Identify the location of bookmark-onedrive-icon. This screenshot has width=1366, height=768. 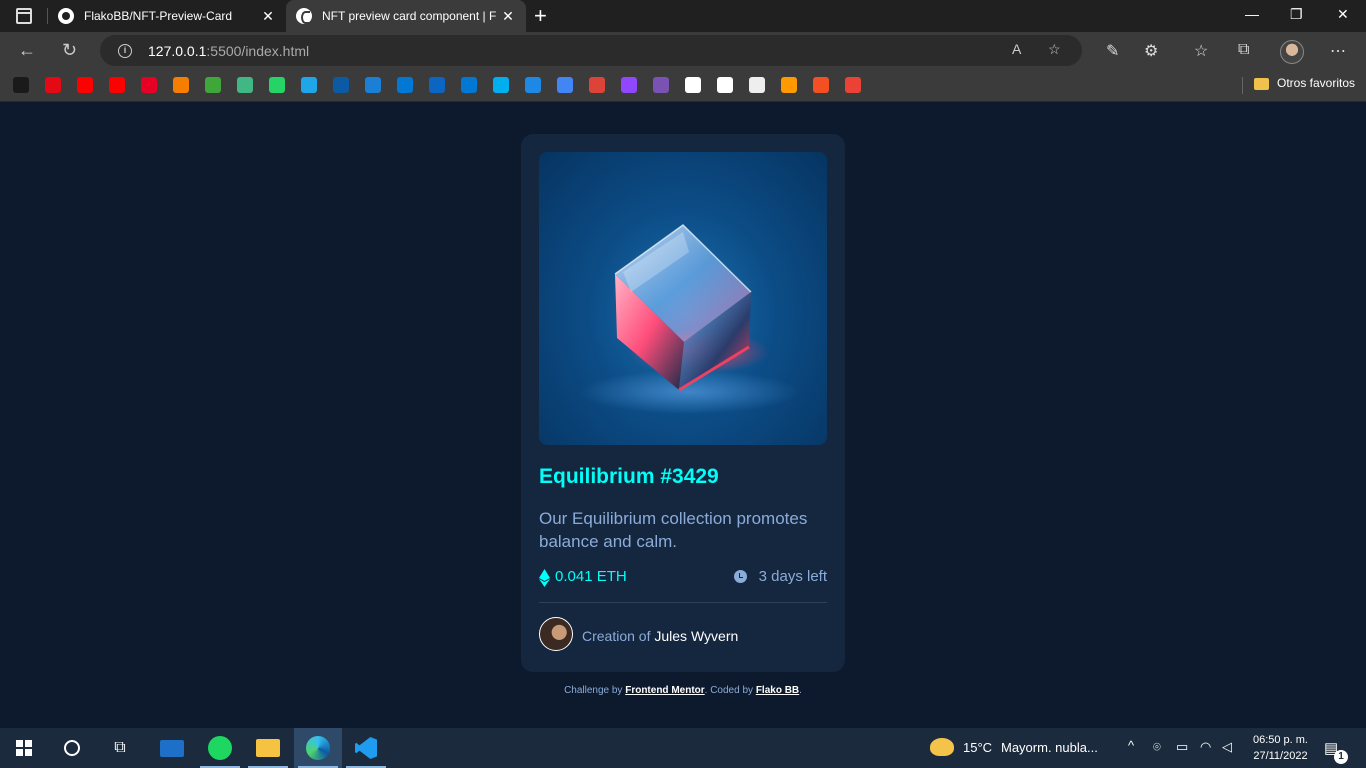
(789, 85).